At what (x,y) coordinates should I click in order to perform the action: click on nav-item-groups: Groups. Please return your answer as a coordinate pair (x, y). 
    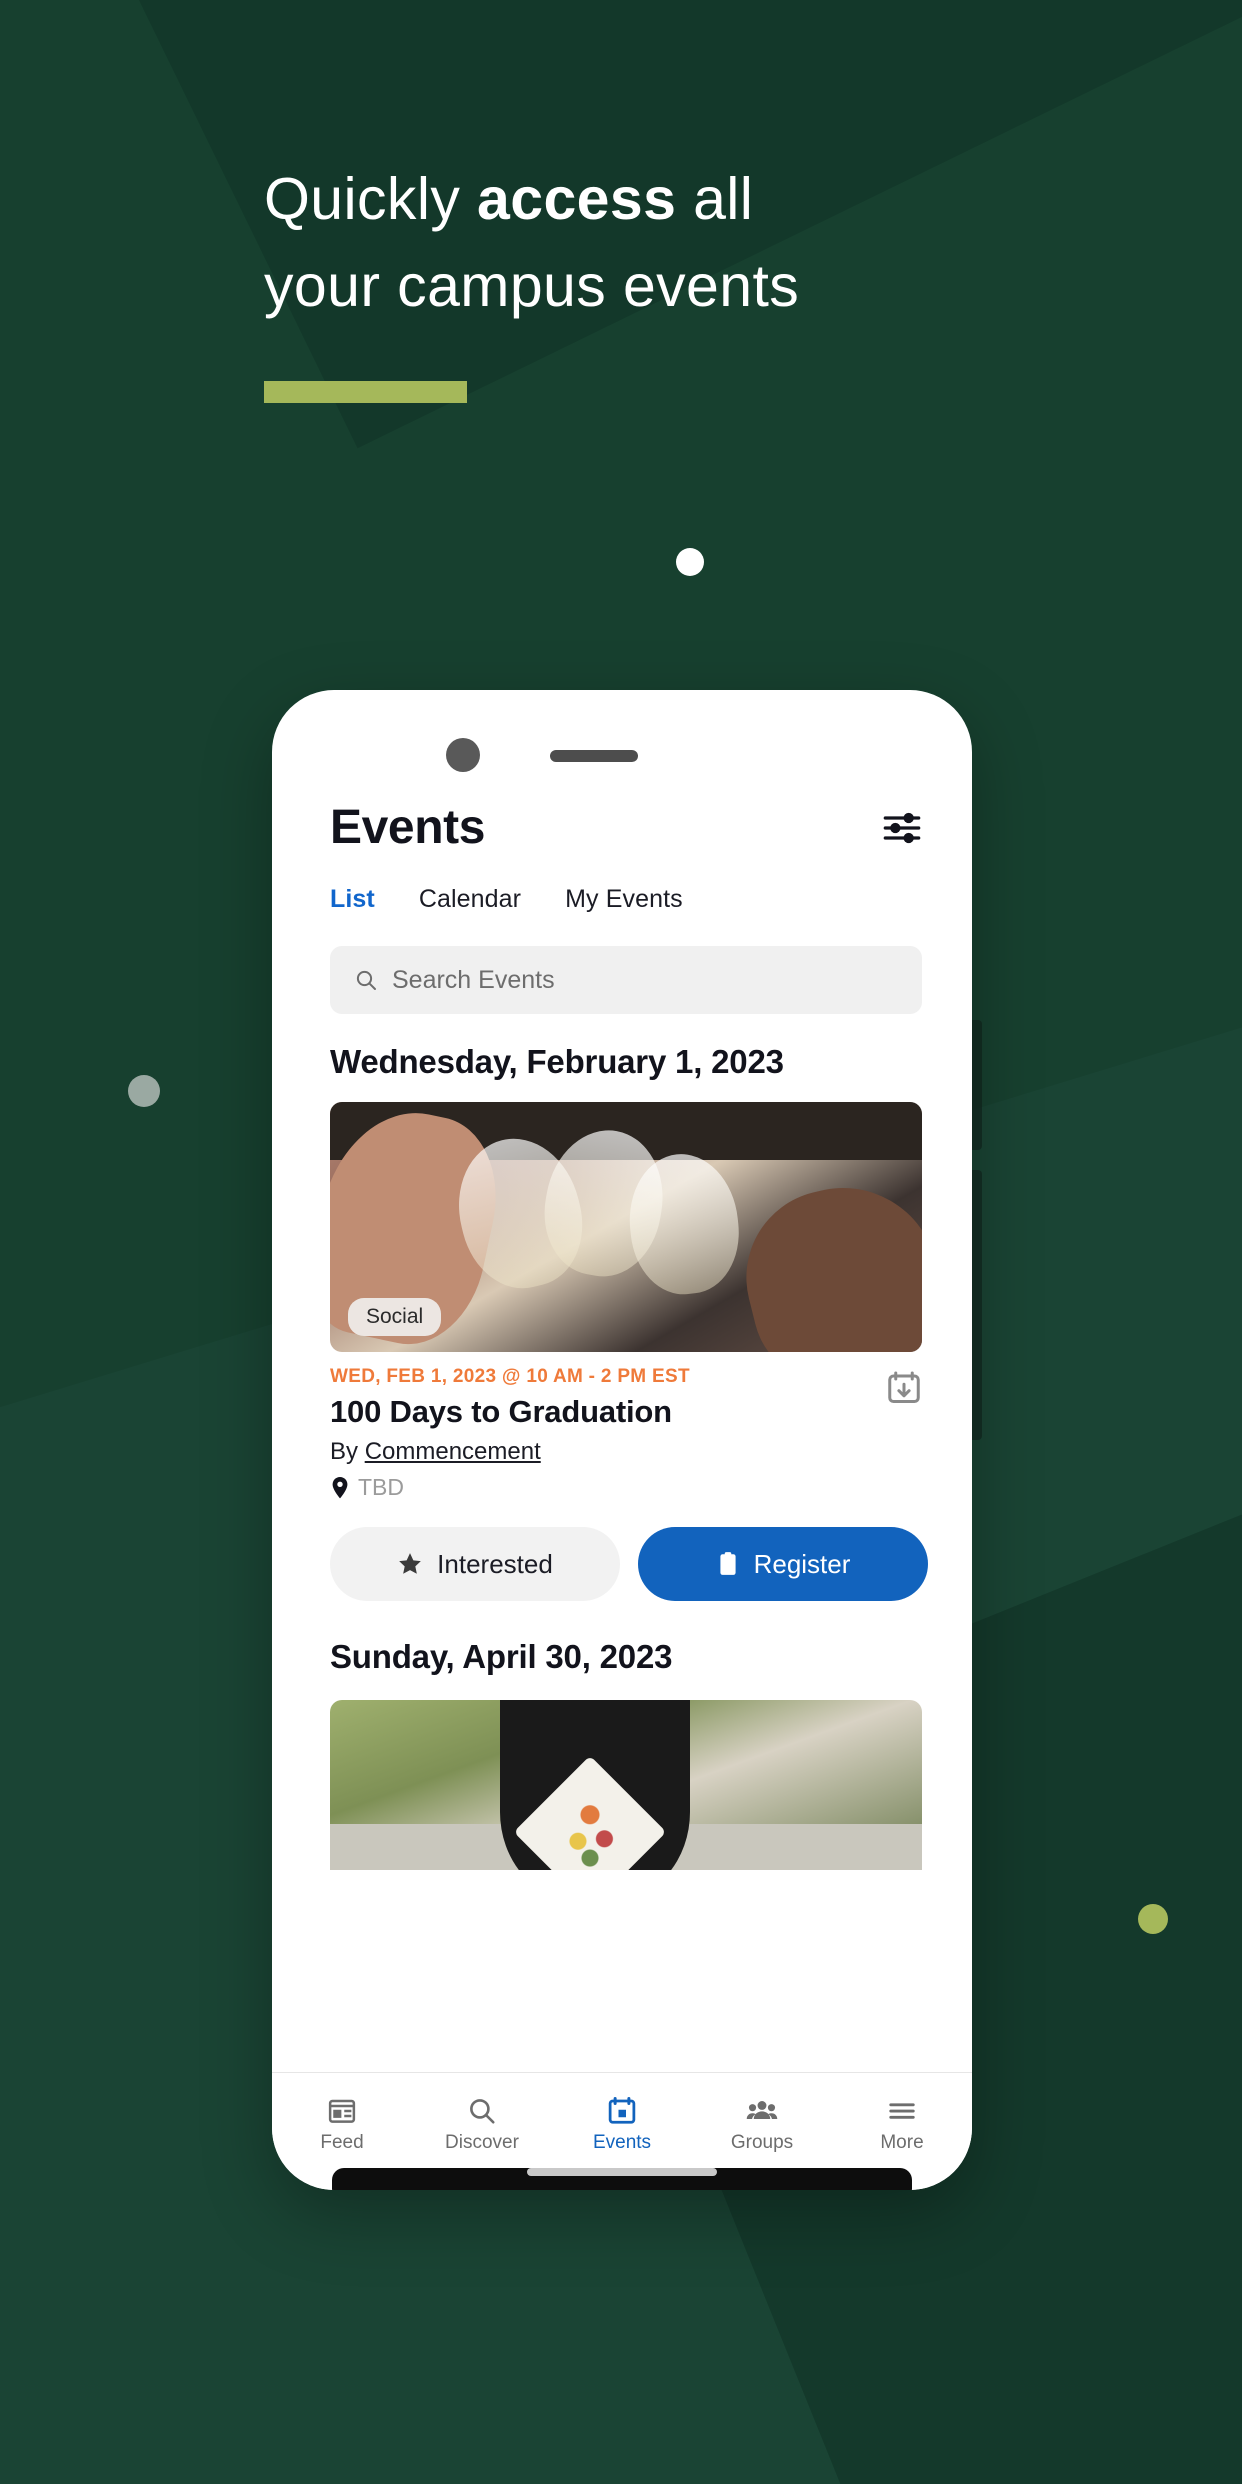
    Looking at the image, I should click on (762, 2125).